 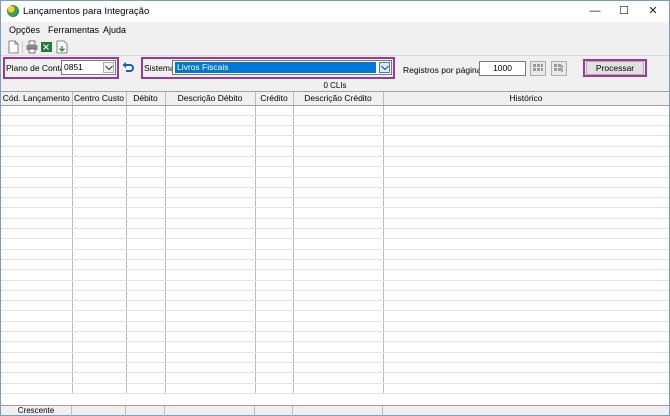 What do you see at coordinates (624, 11) in the screenshot?
I see `maximize-button: ☐` at bounding box center [624, 11].